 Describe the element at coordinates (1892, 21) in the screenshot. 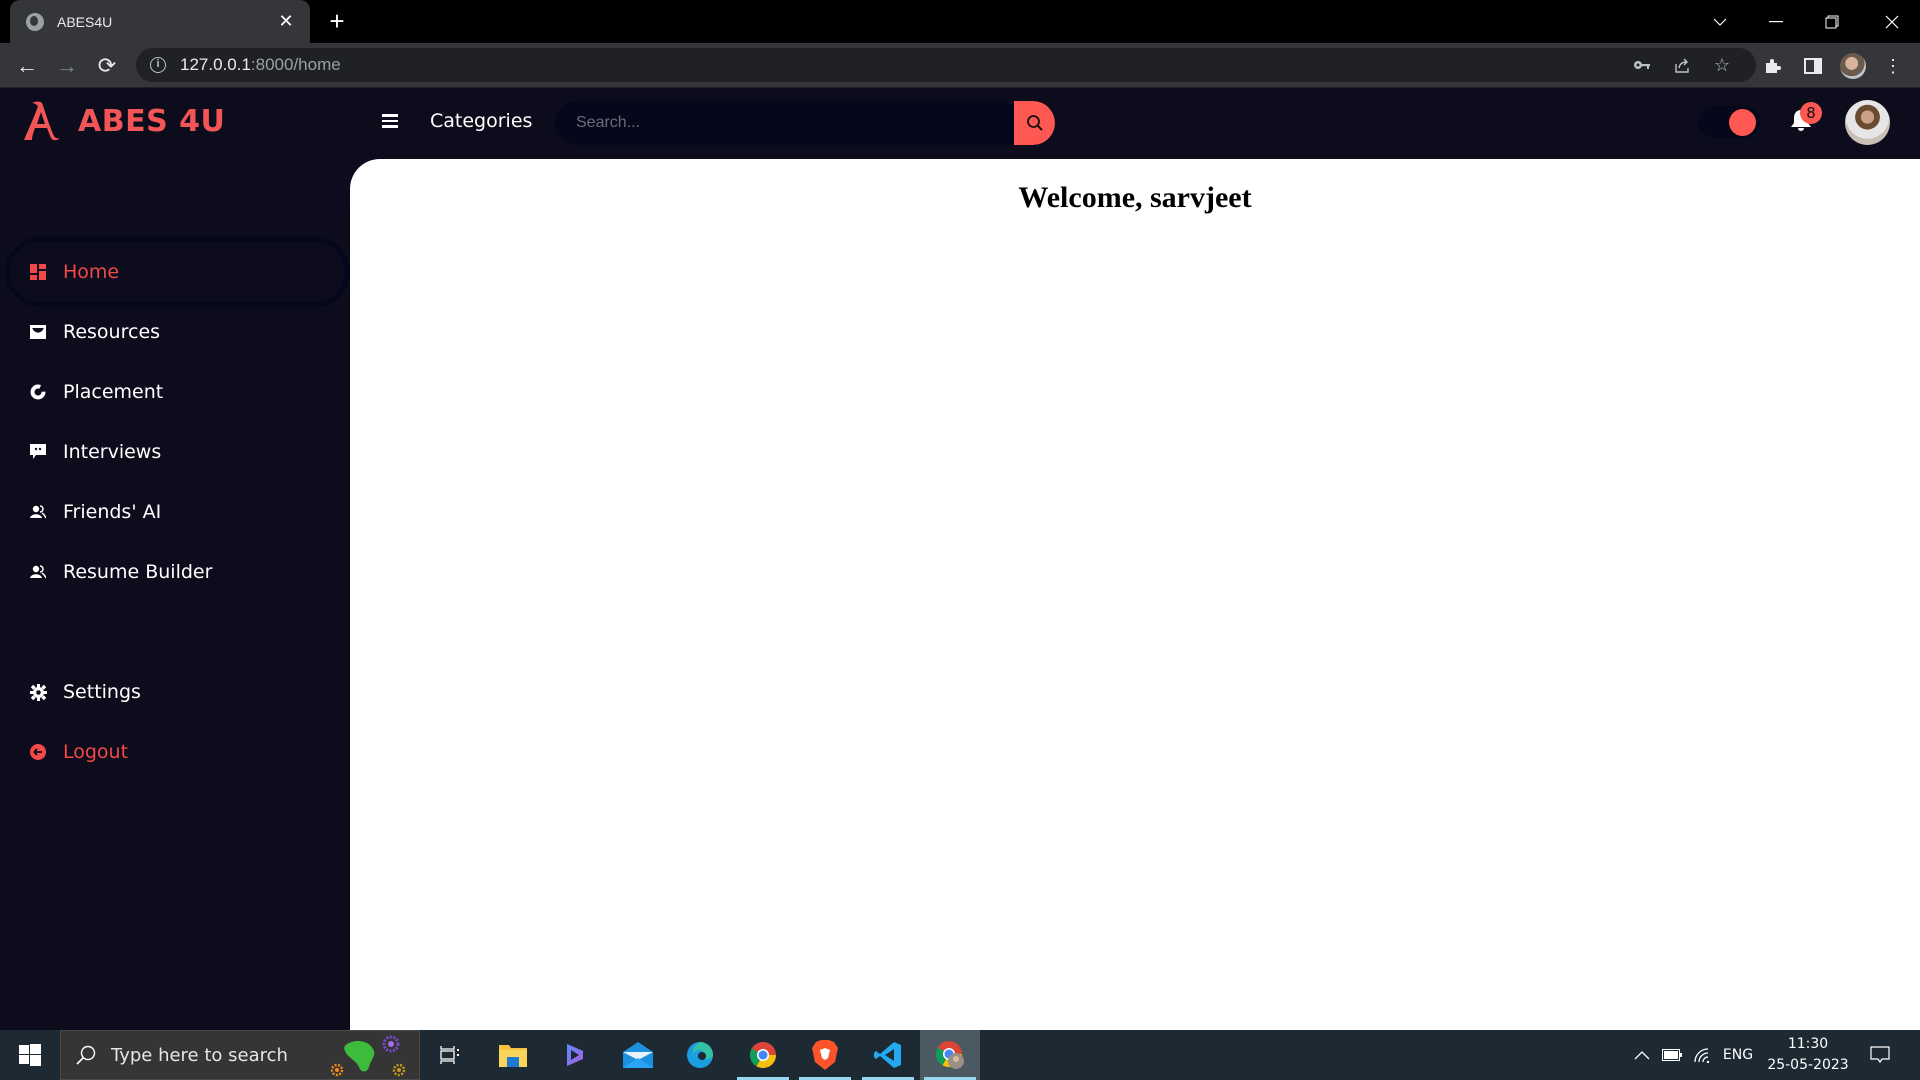

I see `close-window-button` at that location.